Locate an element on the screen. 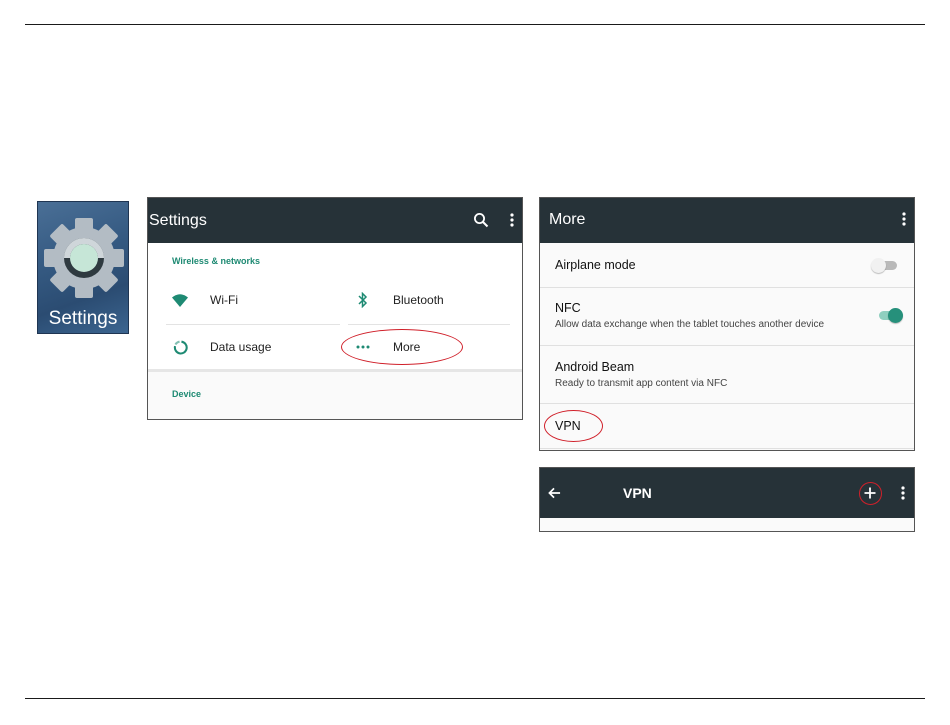  section-header-device: Device is located at coordinates (187, 394).